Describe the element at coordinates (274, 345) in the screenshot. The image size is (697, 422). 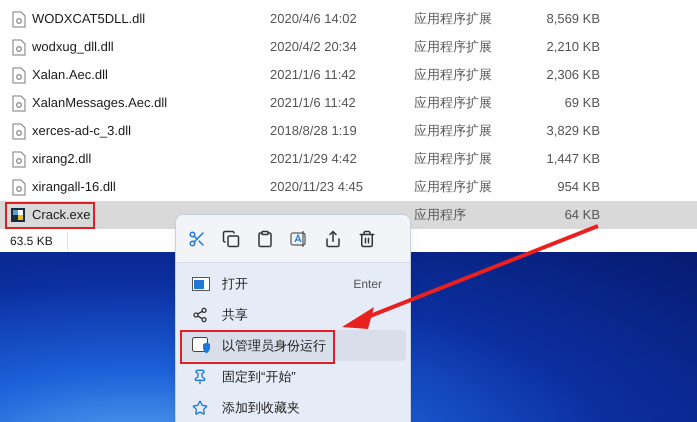
I see `menu-item-label: 以管理员身份运行` at that location.